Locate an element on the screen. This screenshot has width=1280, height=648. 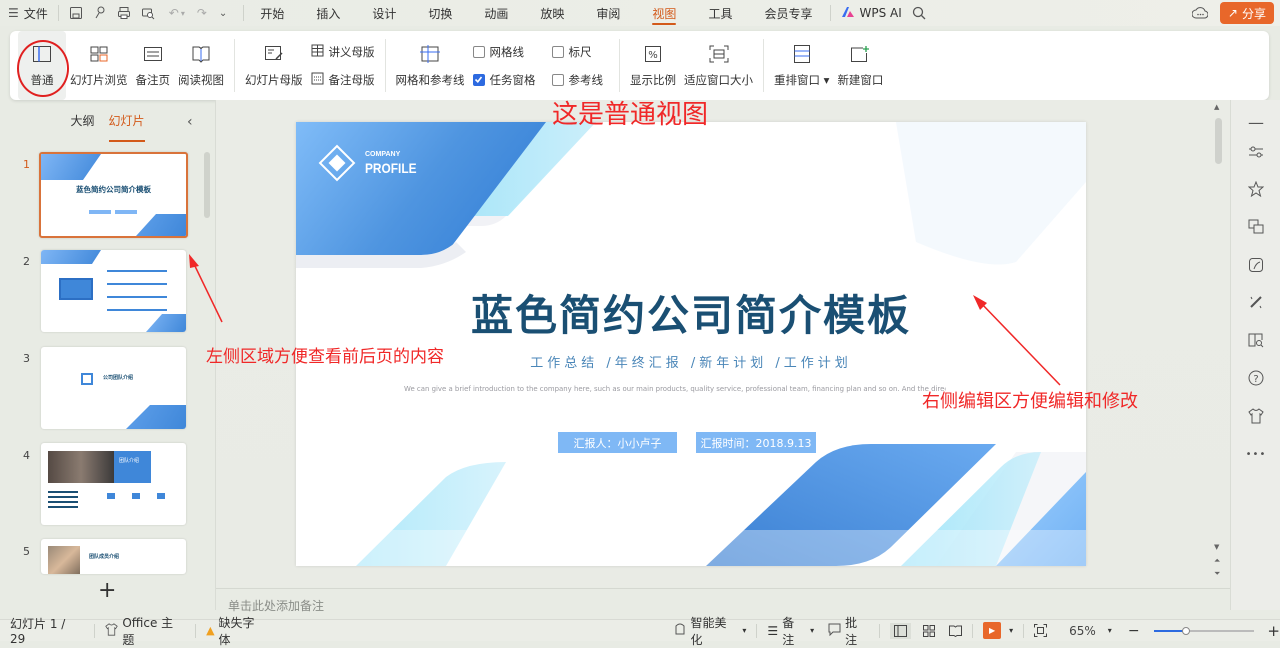
design-template-icon is located at coordinates (1256, 265).